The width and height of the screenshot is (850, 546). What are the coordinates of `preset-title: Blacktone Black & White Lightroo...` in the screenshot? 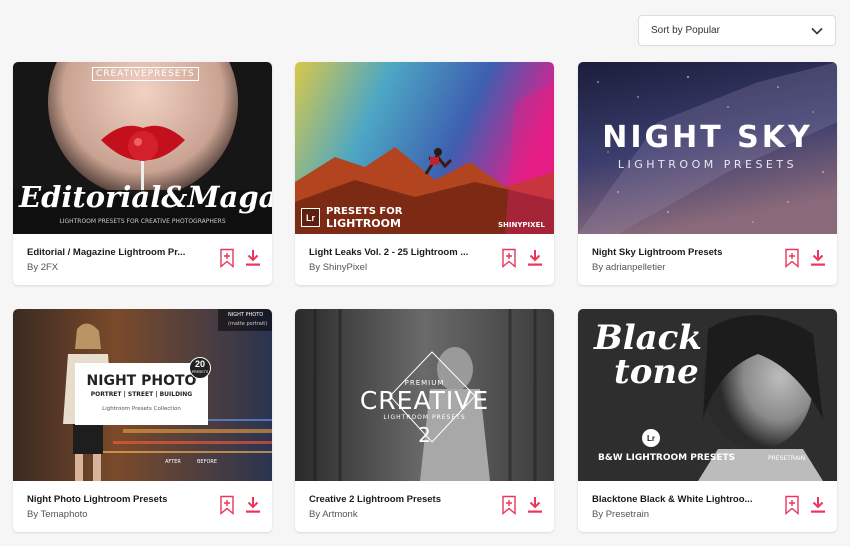 It's located at (676, 499).